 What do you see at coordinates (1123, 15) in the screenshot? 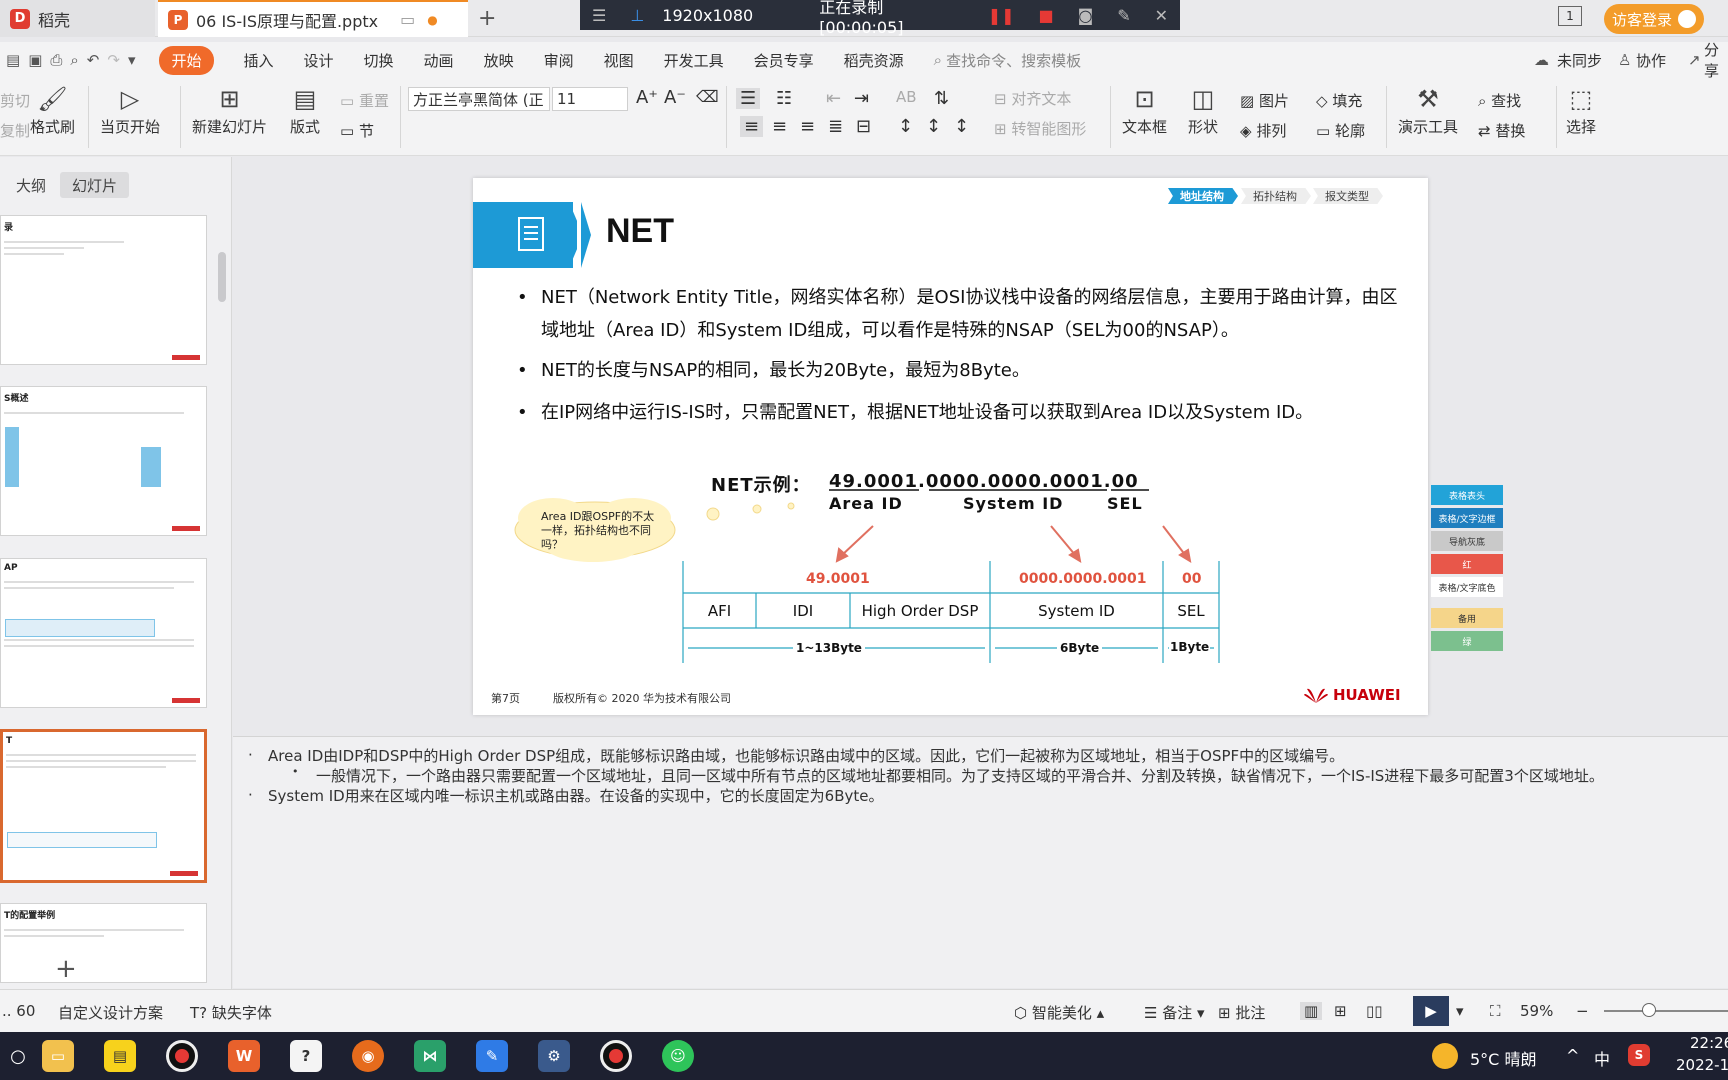
I see `pen-icon: ✎` at bounding box center [1123, 15].